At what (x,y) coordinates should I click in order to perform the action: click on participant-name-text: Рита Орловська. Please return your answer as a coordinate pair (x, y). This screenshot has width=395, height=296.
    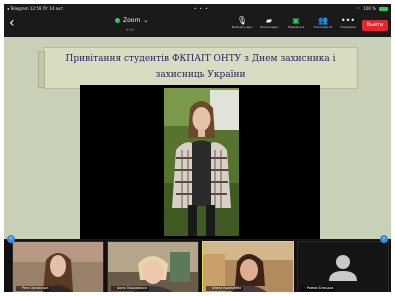
    Looking at the image, I should click on (35, 288).